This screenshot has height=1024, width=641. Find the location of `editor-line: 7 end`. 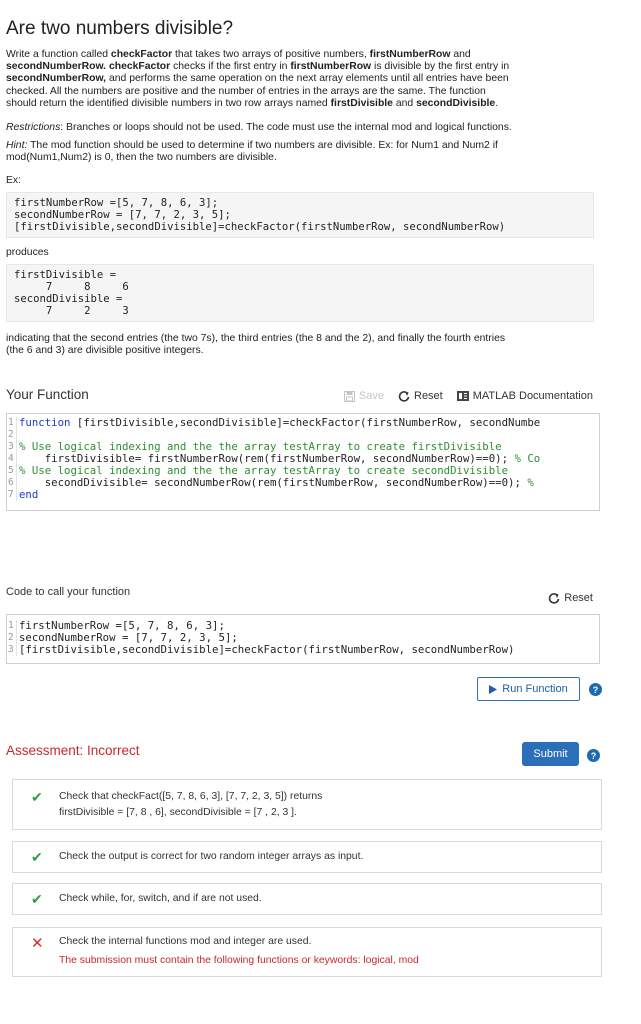

editor-line: 7 end is located at coordinates (23, 494).